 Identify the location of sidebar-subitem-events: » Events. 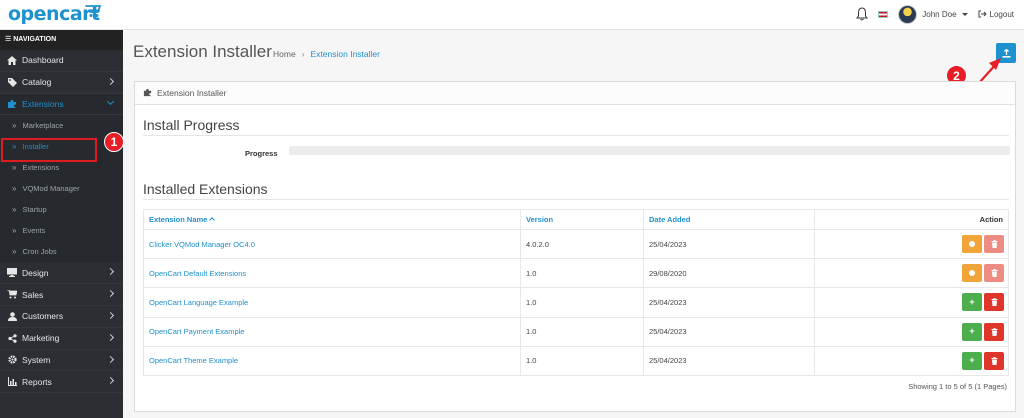
(61, 231).